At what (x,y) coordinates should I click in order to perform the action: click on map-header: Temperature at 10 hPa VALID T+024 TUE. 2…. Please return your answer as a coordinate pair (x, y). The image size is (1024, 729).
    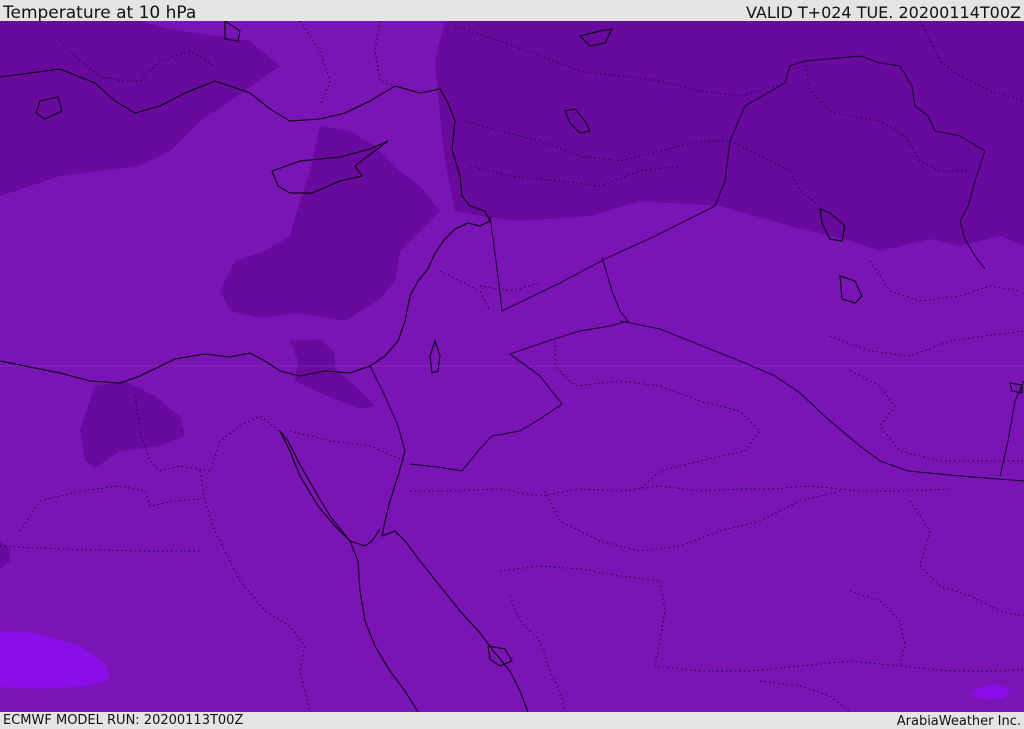
    Looking at the image, I should click on (512, 11).